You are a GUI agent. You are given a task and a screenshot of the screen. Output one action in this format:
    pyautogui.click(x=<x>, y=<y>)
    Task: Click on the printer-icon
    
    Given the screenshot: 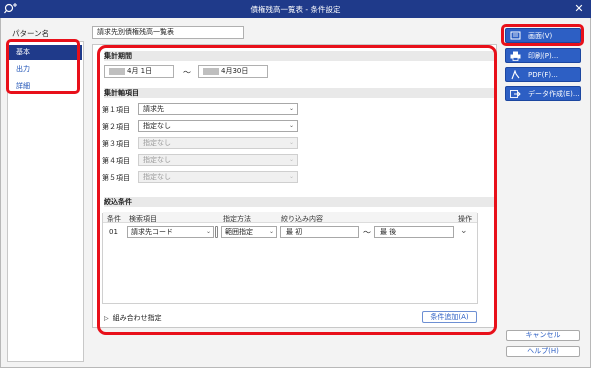 What is the action you would take?
    pyautogui.click(x=515, y=56)
    